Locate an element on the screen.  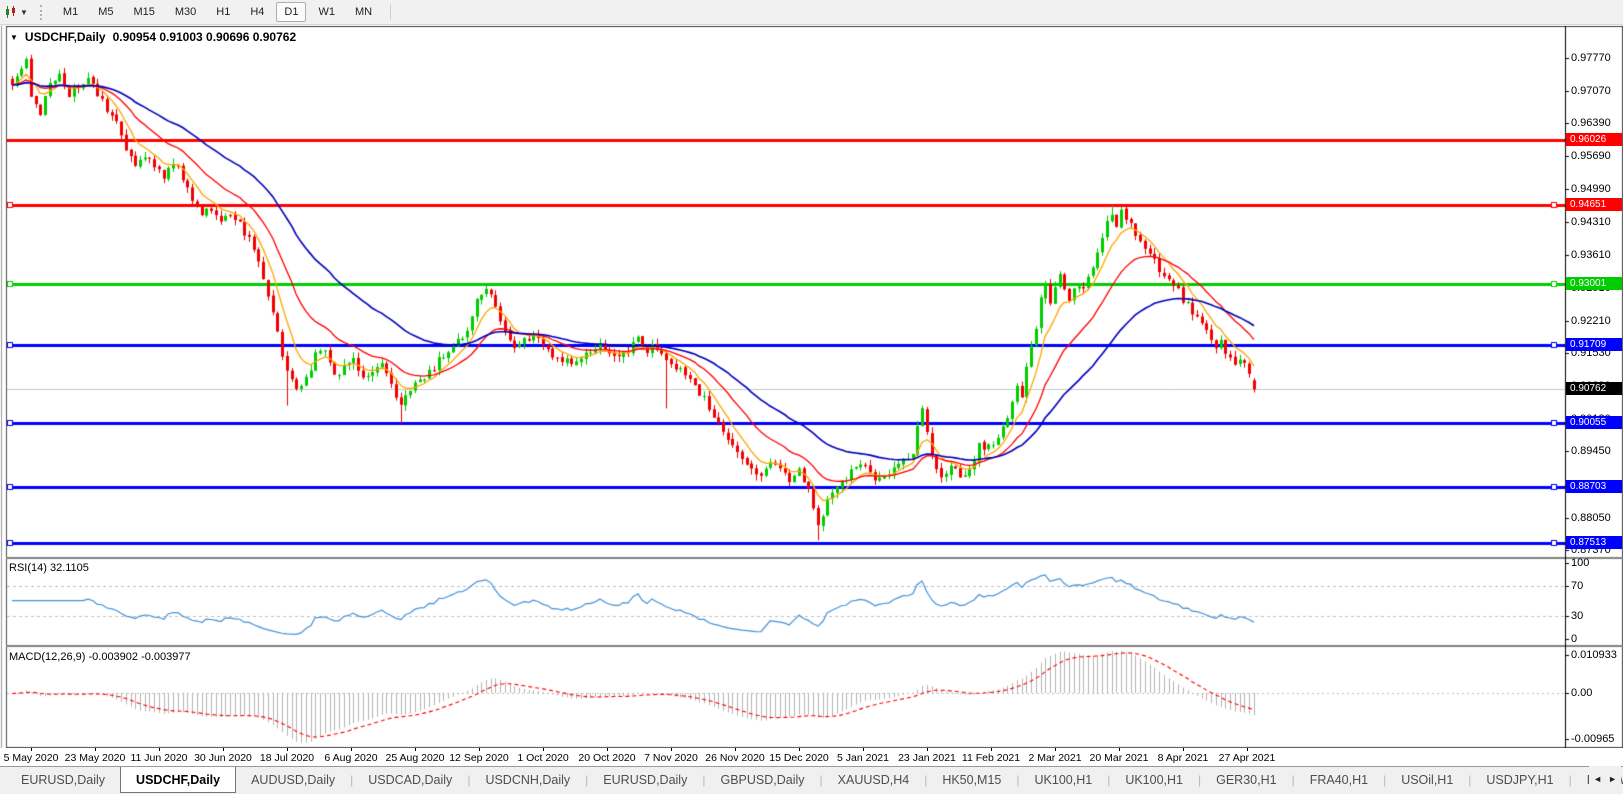
tab-scroll-arrows: ◄ ► is located at coordinates (1605, 779).